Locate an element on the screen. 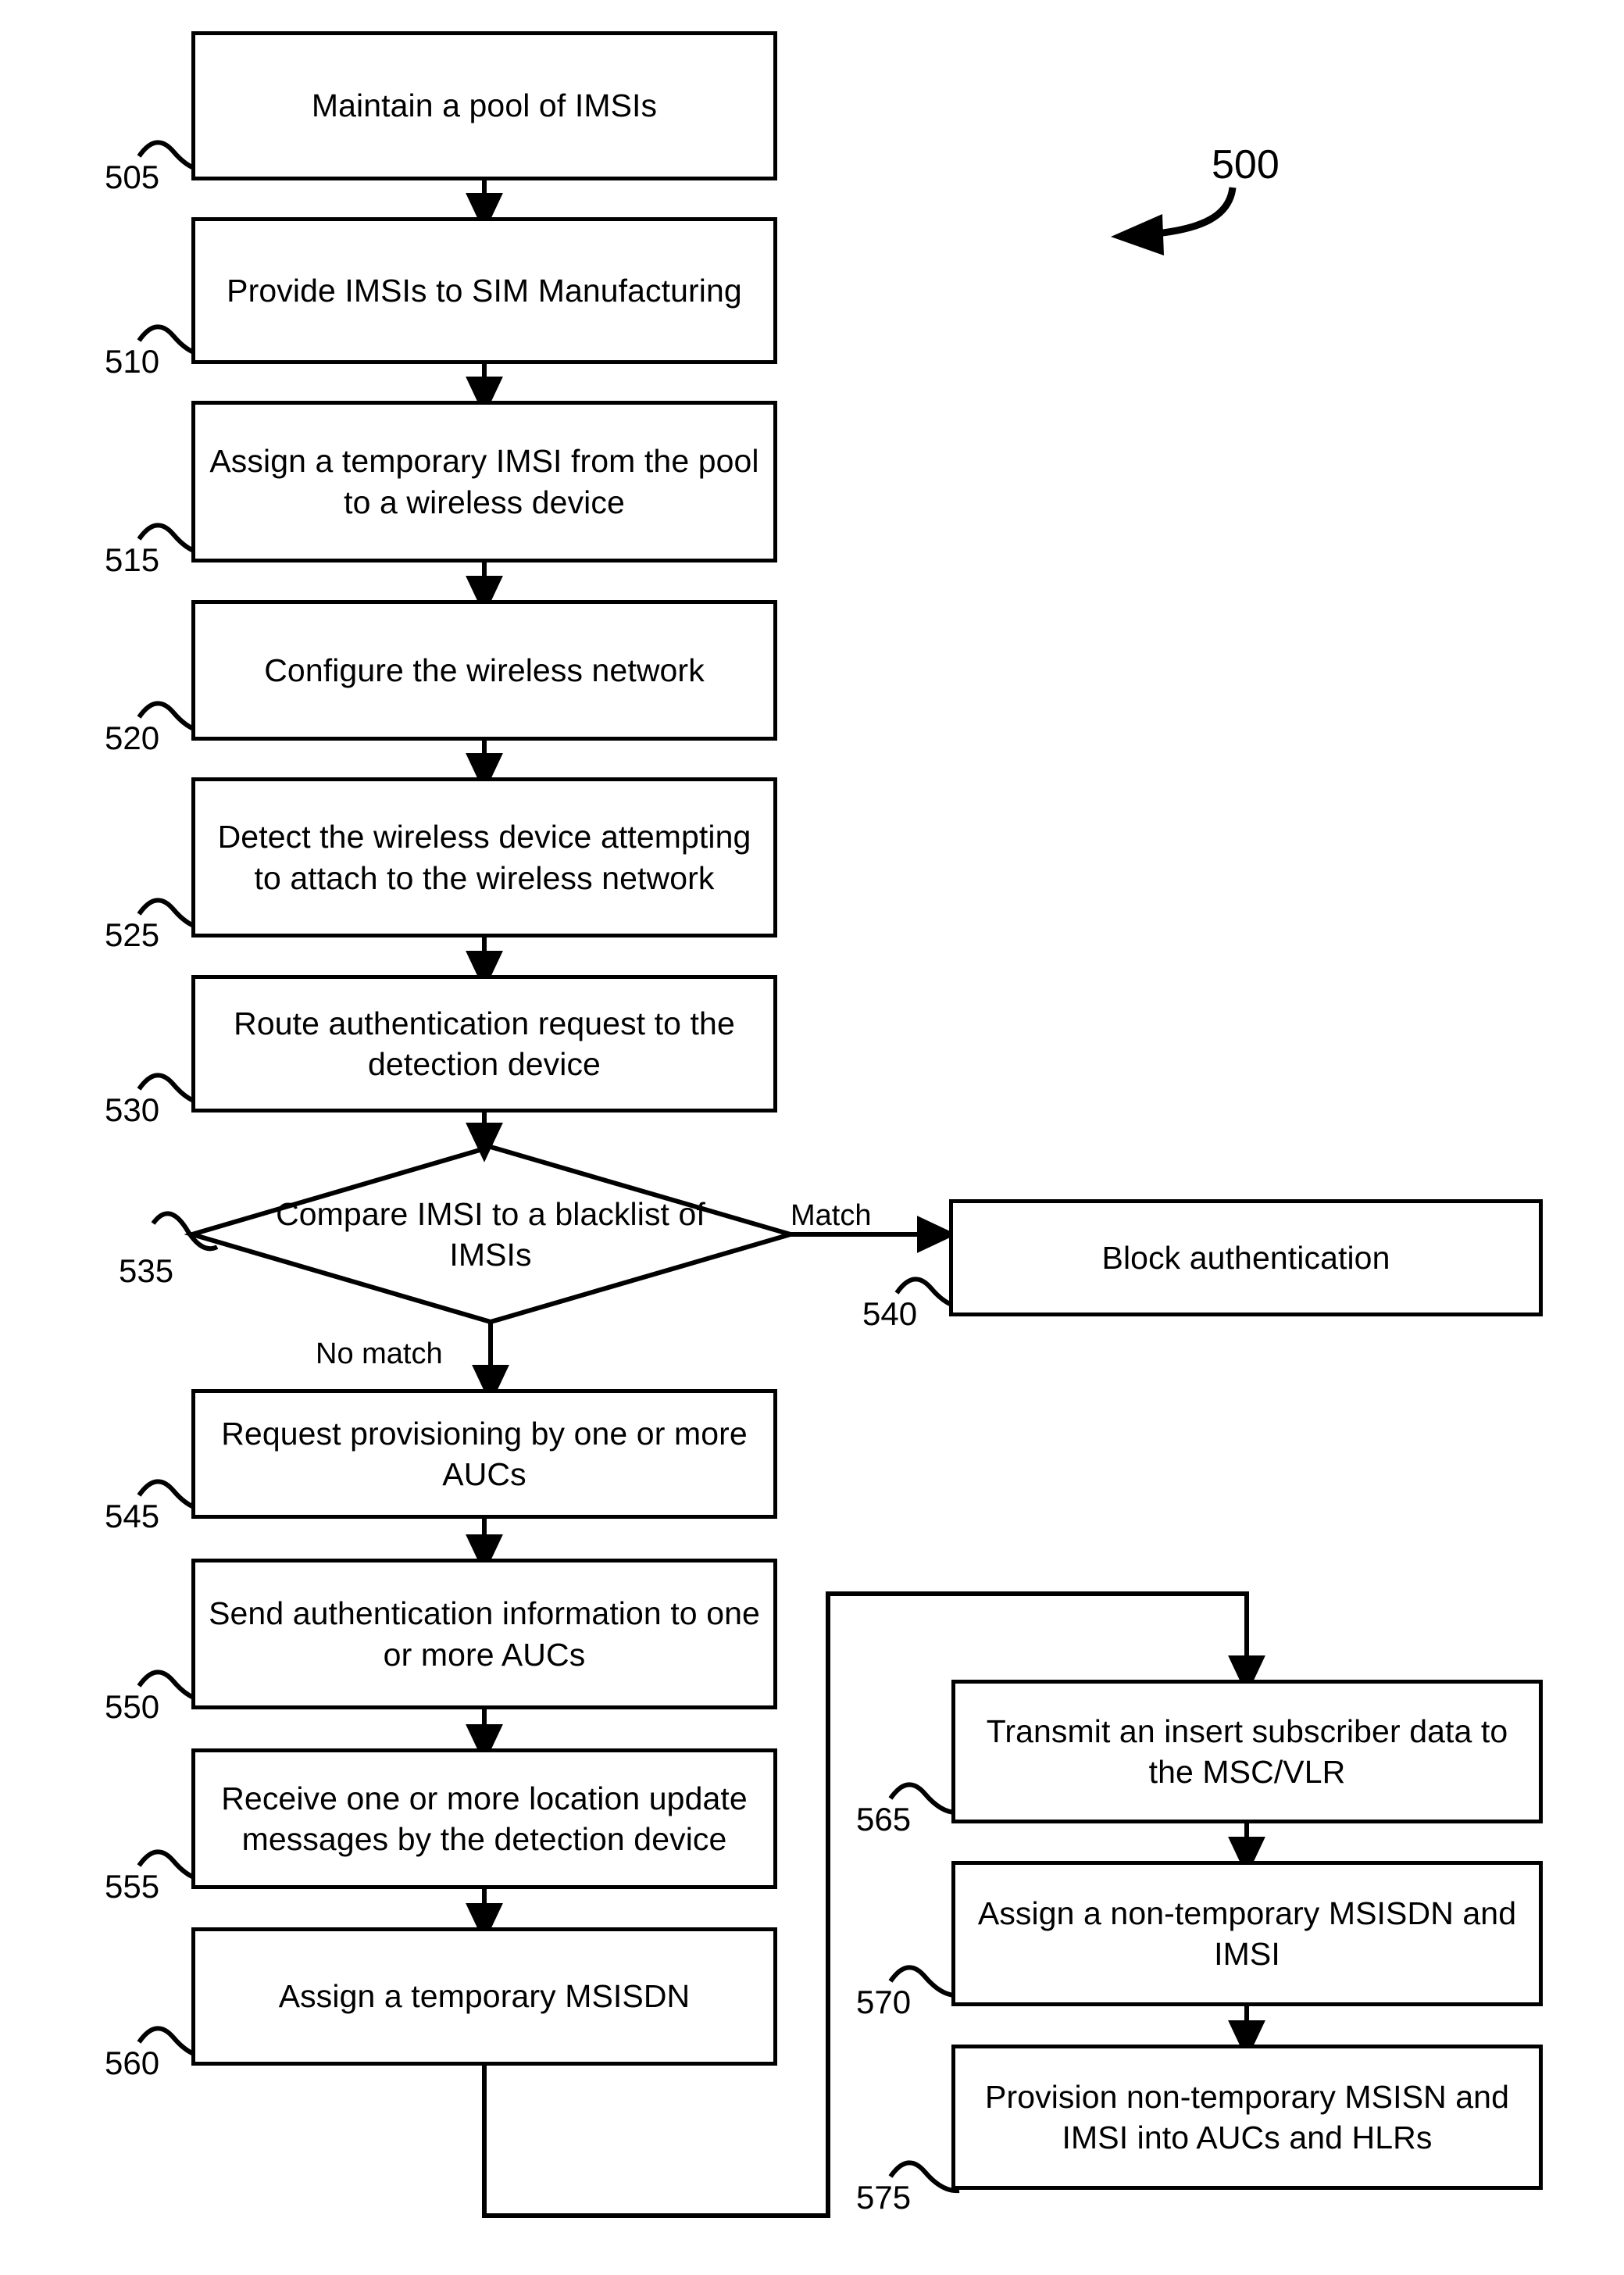 Image resolution: width=1624 pixels, height=2275 pixels. node-570-label: Assign a non-temporary MSISDN and IMSI is located at coordinates (1247, 1933).